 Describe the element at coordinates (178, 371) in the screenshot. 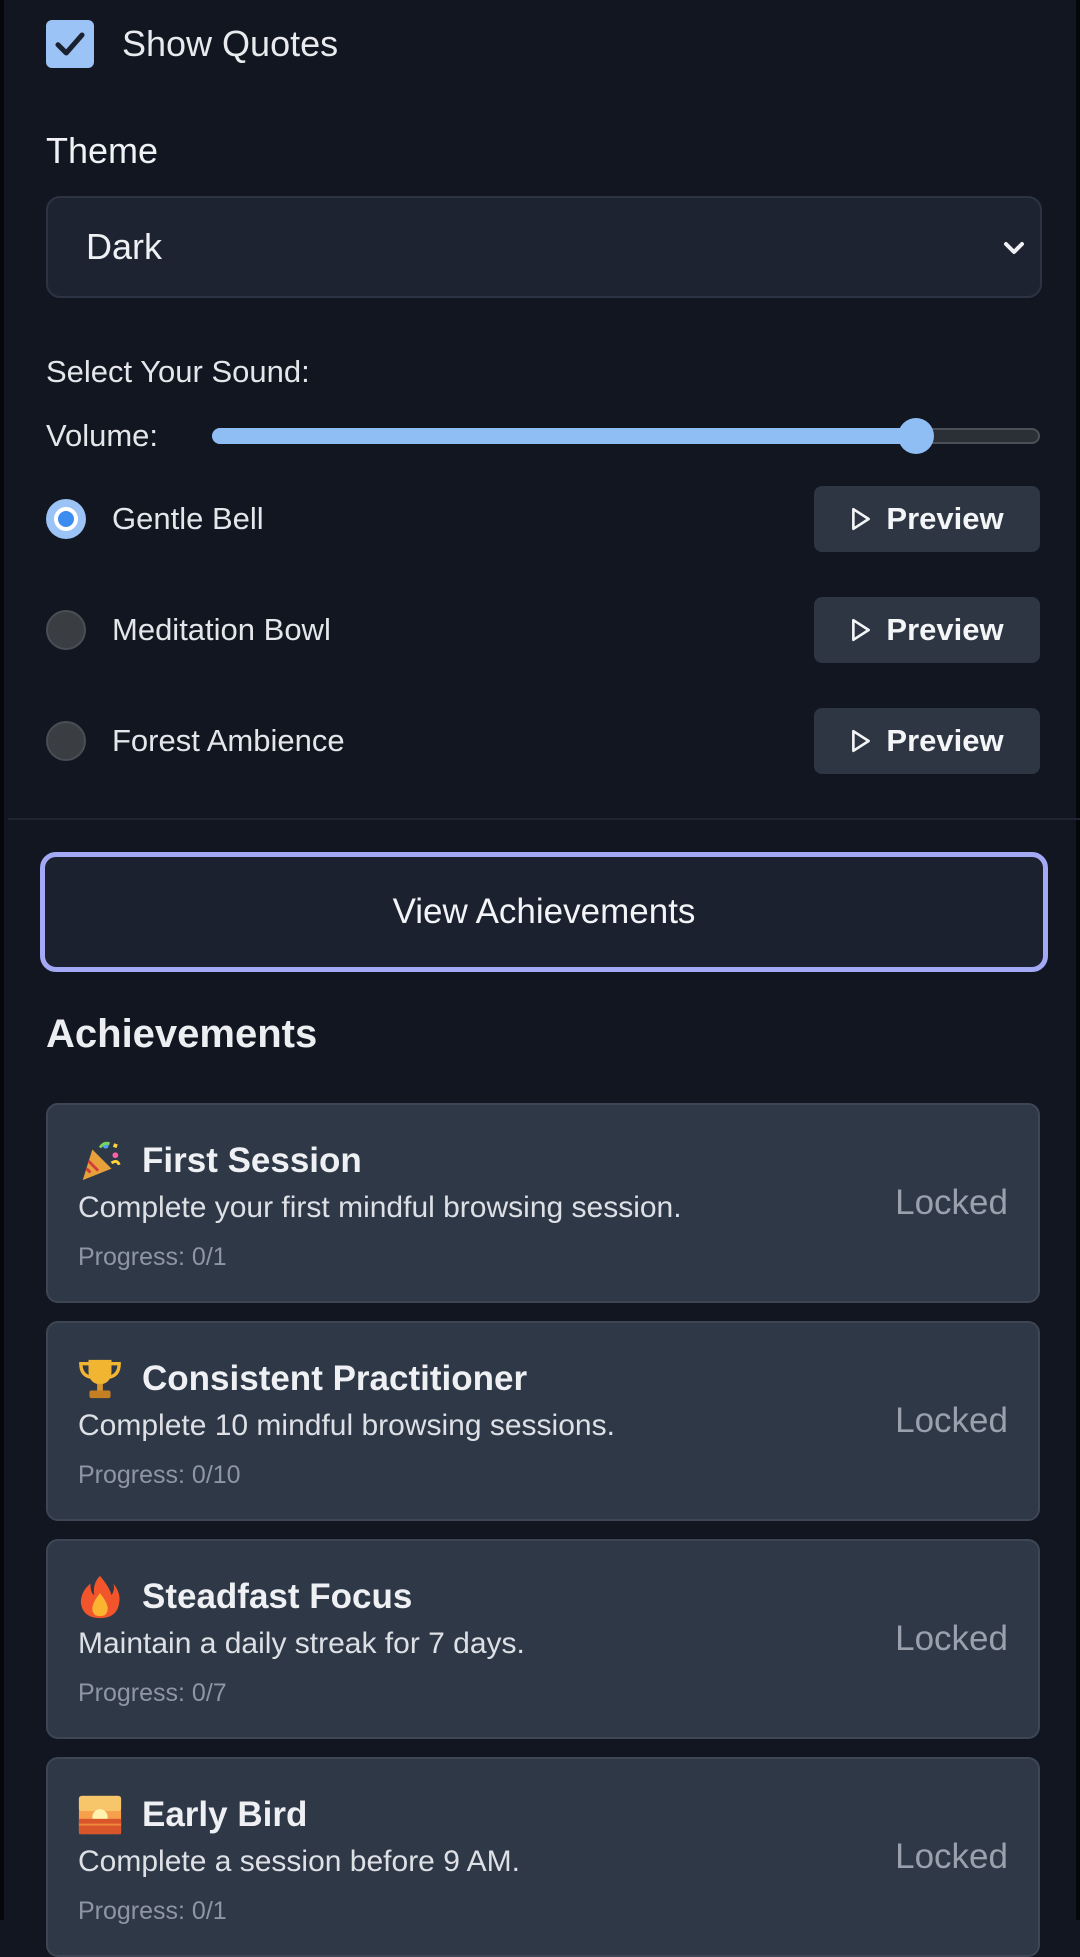

I see `sound-section-label: Select Your Sound:` at that location.